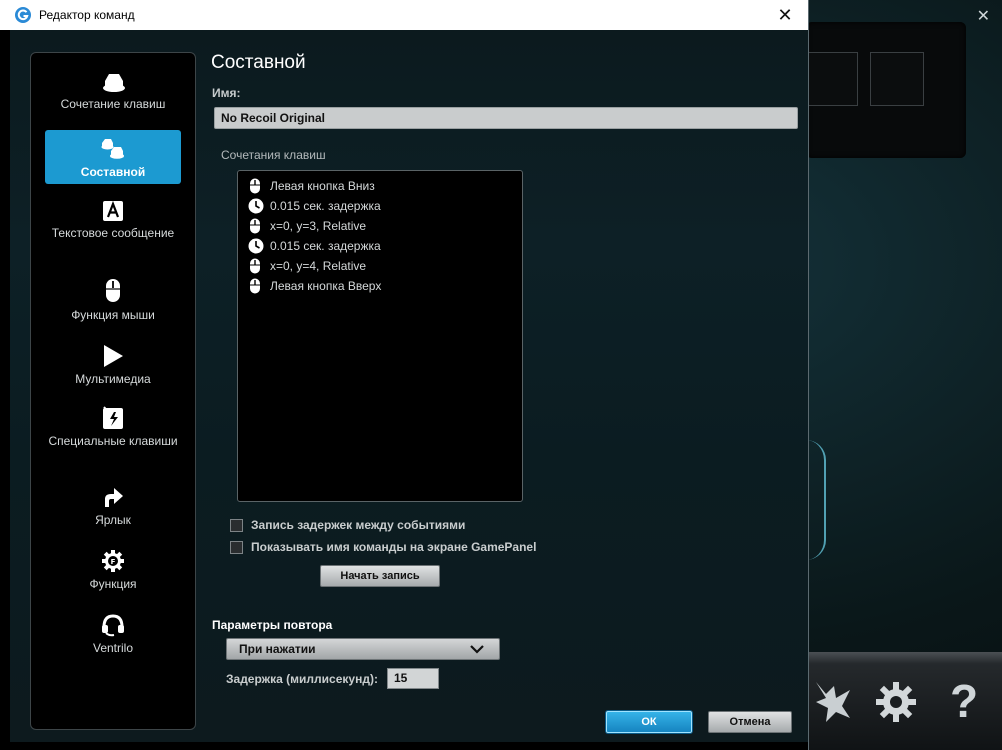 Image resolution: width=1002 pixels, height=750 pixels. I want to click on text-a-icon, so click(113, 210).